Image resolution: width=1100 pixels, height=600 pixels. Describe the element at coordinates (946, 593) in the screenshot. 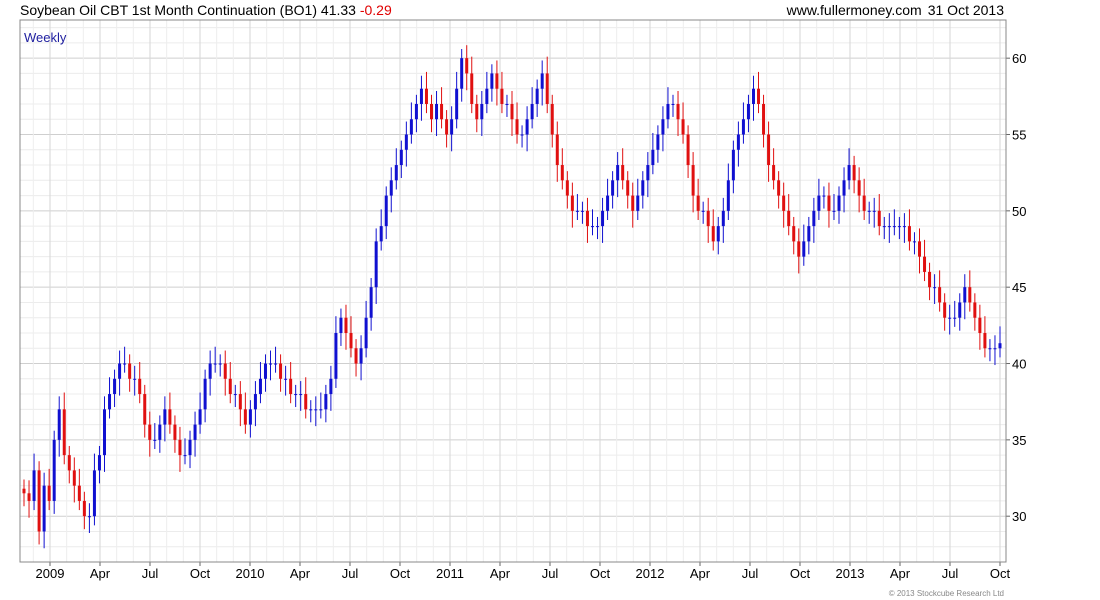

I see `copyright-text: © 2013 Stockcube Research Ltd` at that location.